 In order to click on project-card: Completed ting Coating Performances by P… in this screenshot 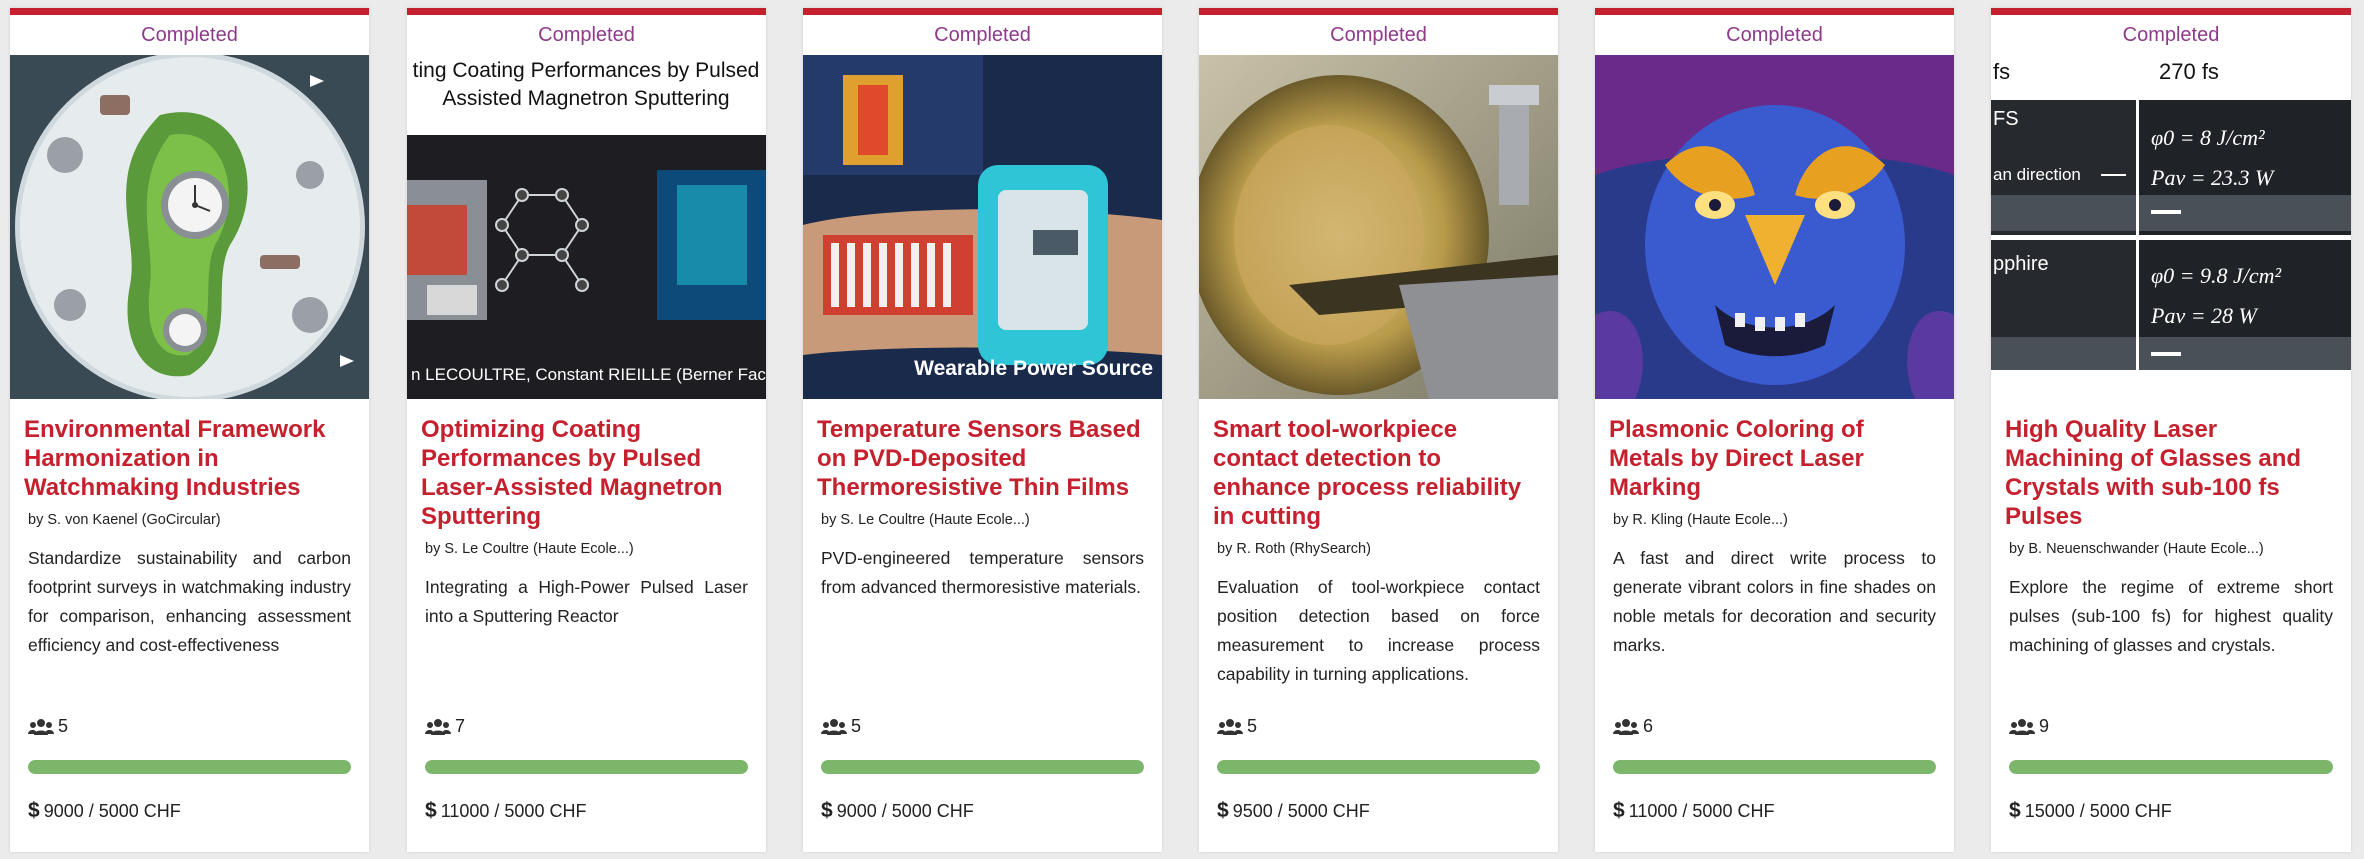, I will do `click(586, 430)`.